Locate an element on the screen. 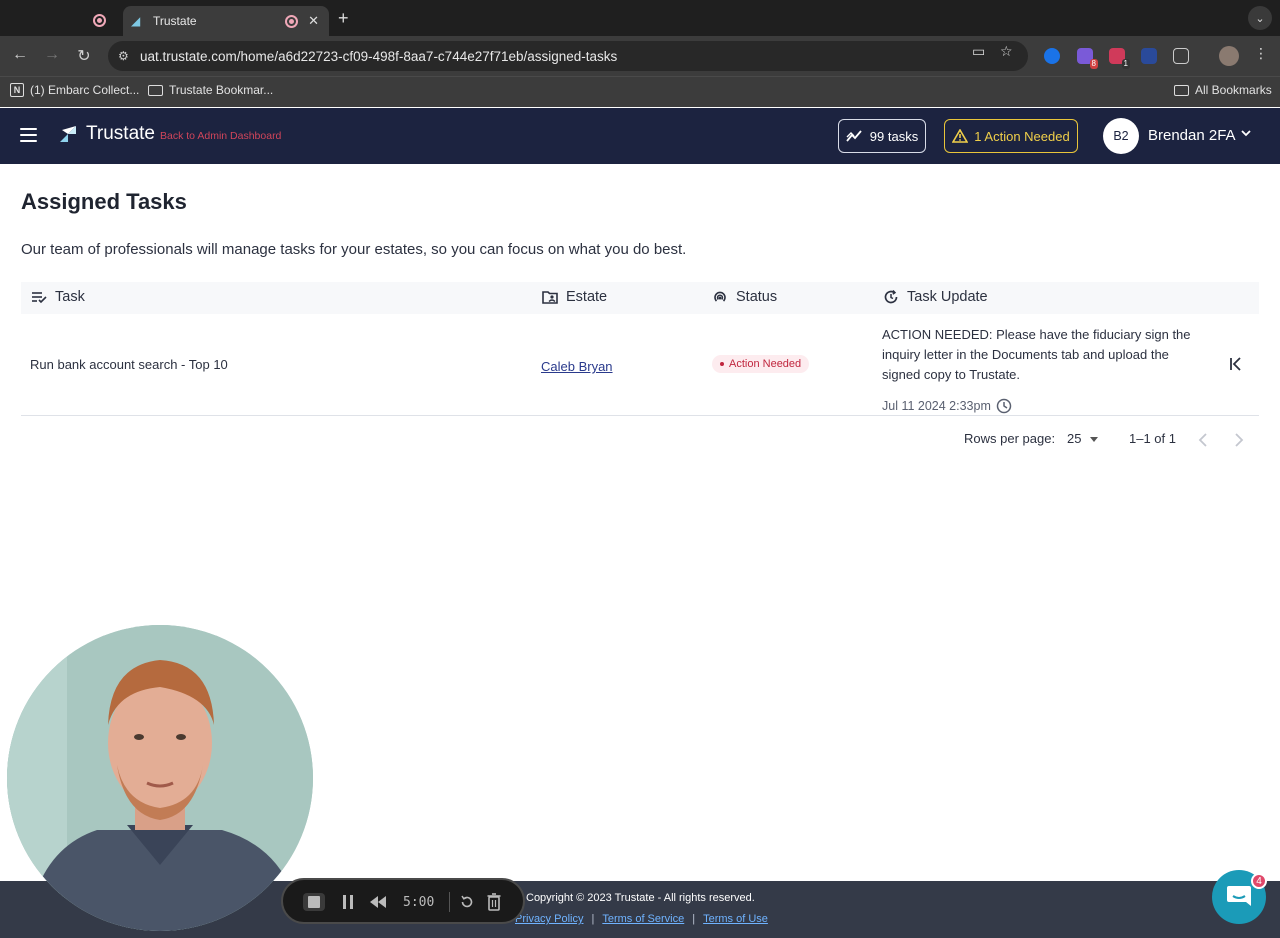 Image resolution: width=1280 pixels, height=938 pixels. site-settings-icon: ⚙ is located at coordinates (129, 56).